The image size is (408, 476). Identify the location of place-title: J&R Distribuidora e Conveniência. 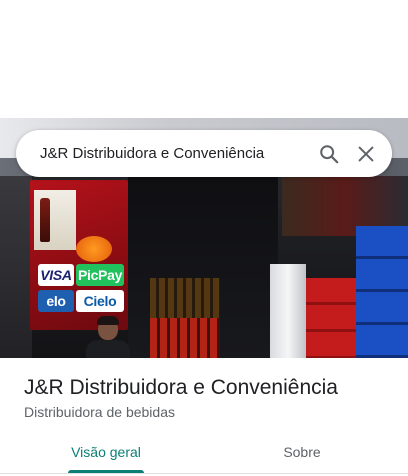
(181, 387).